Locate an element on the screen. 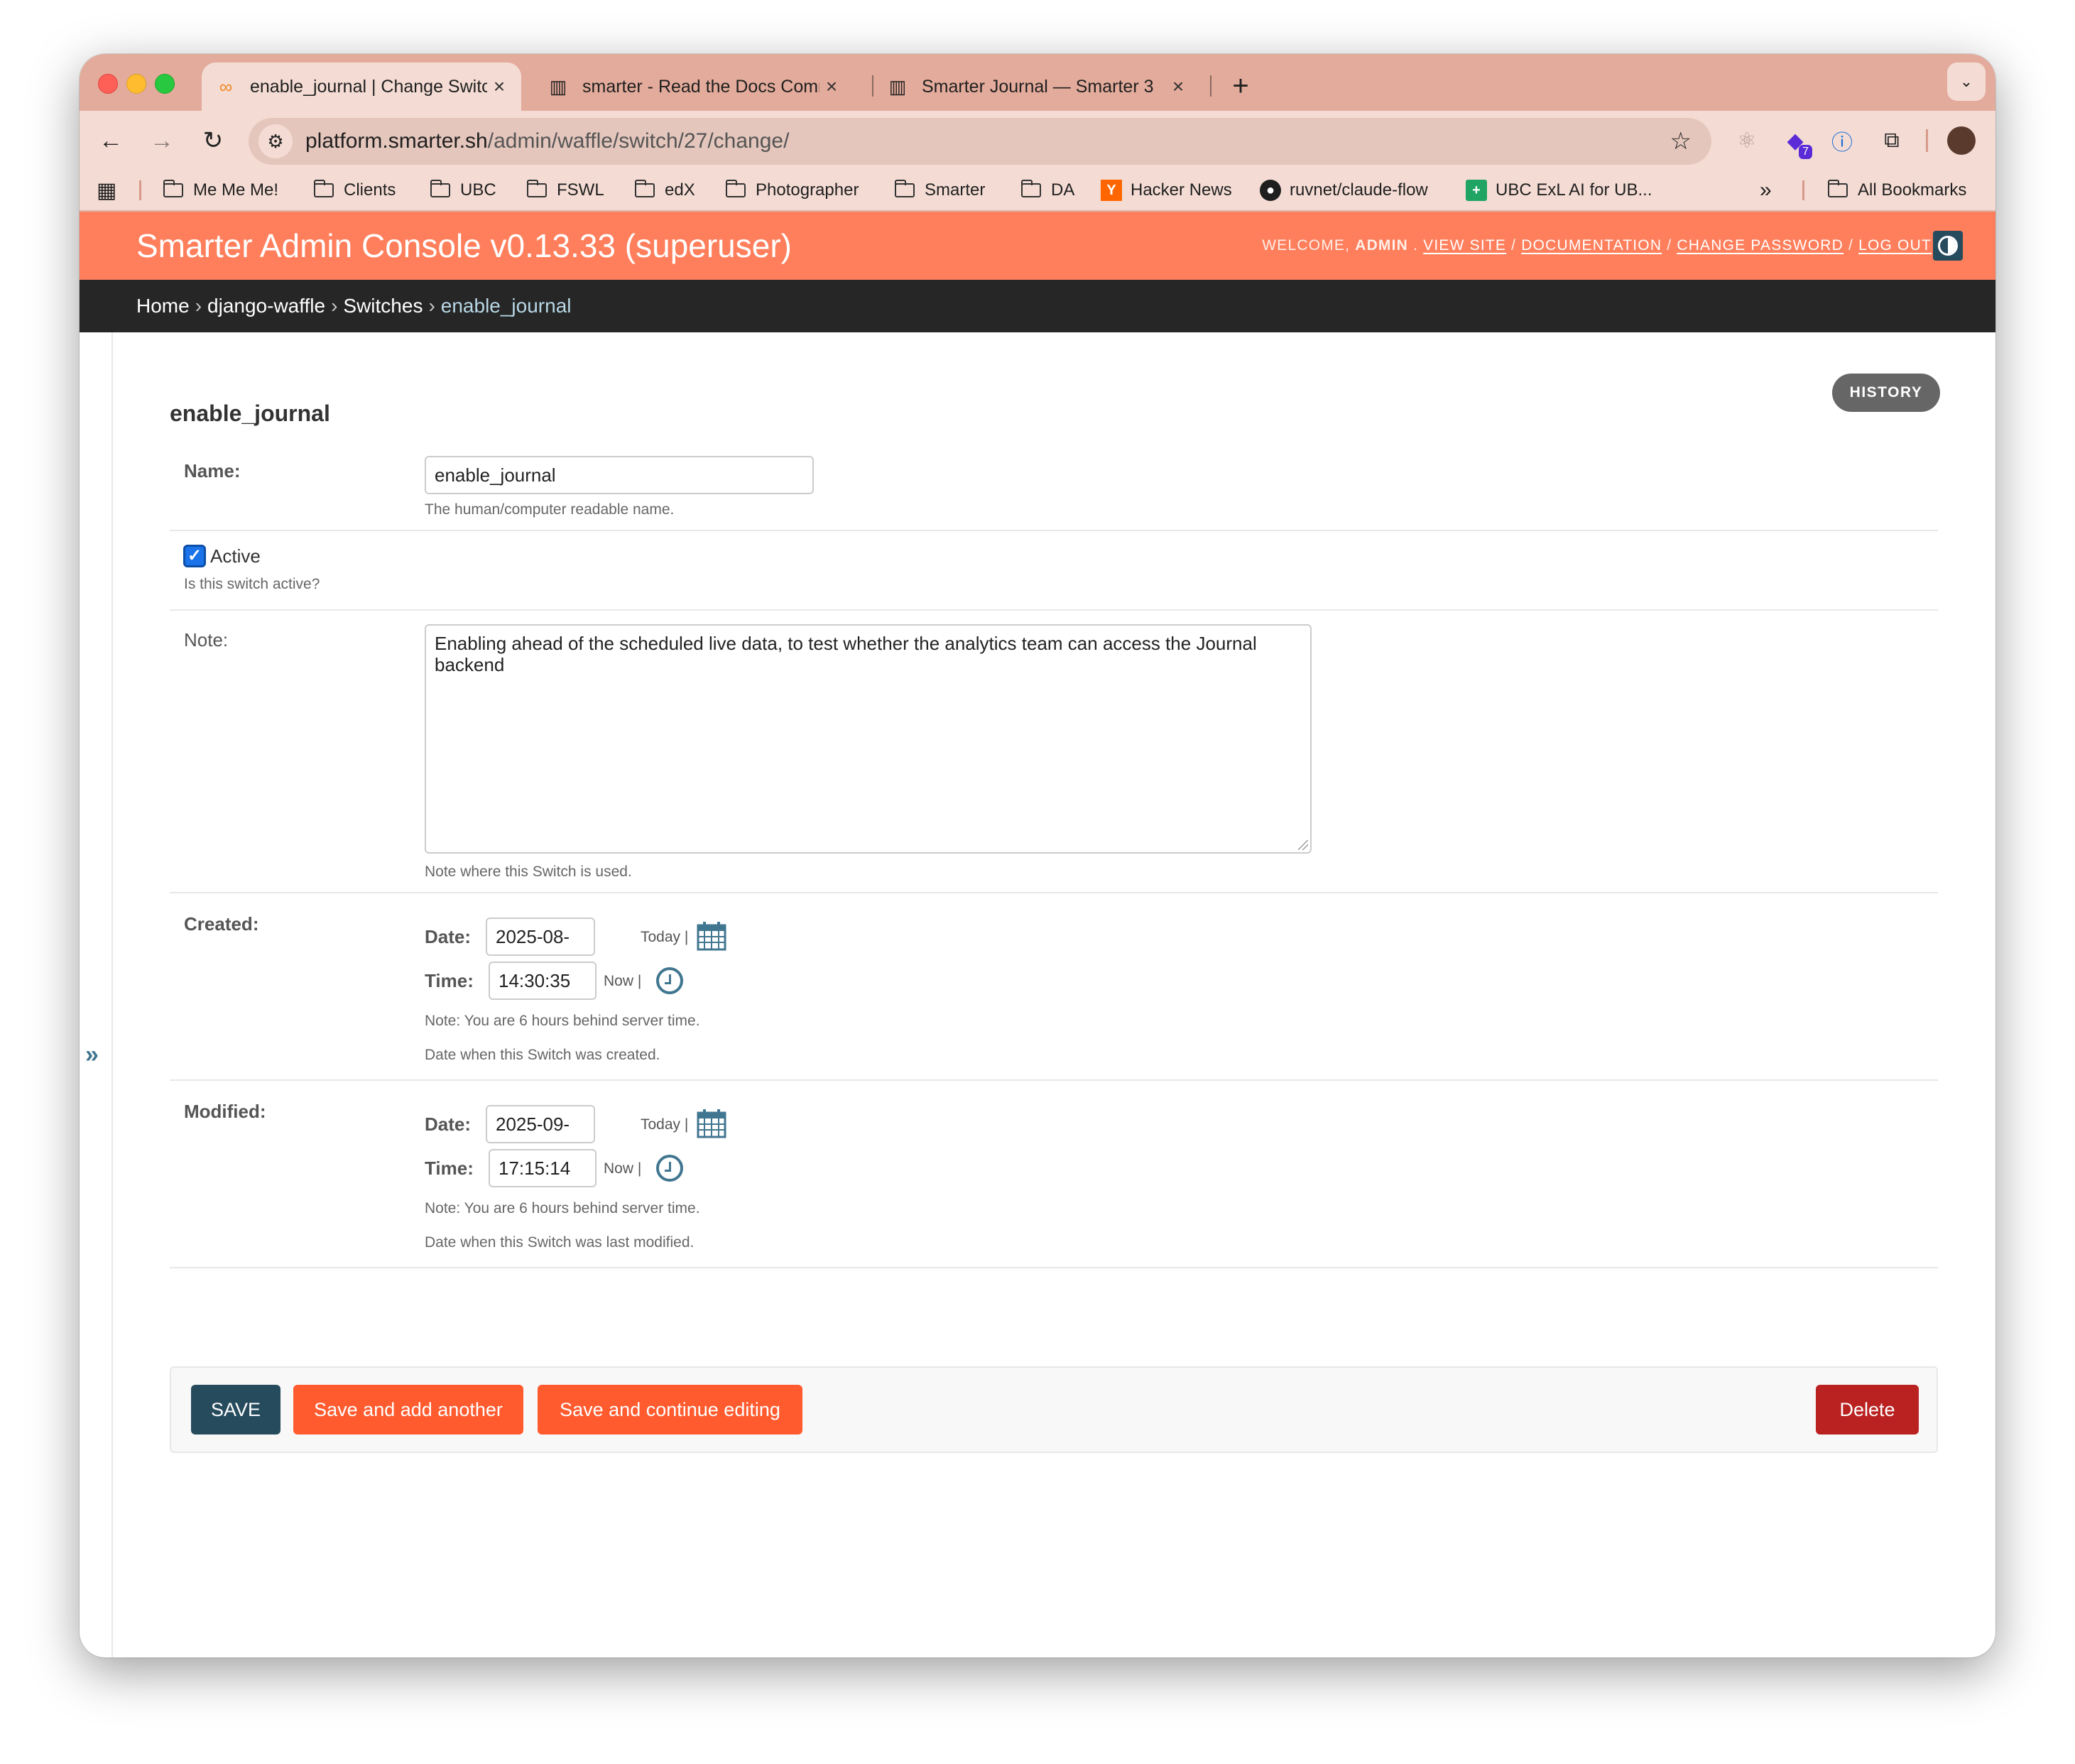  active-checkbox: ✓ is located at coordinates (194, 556).